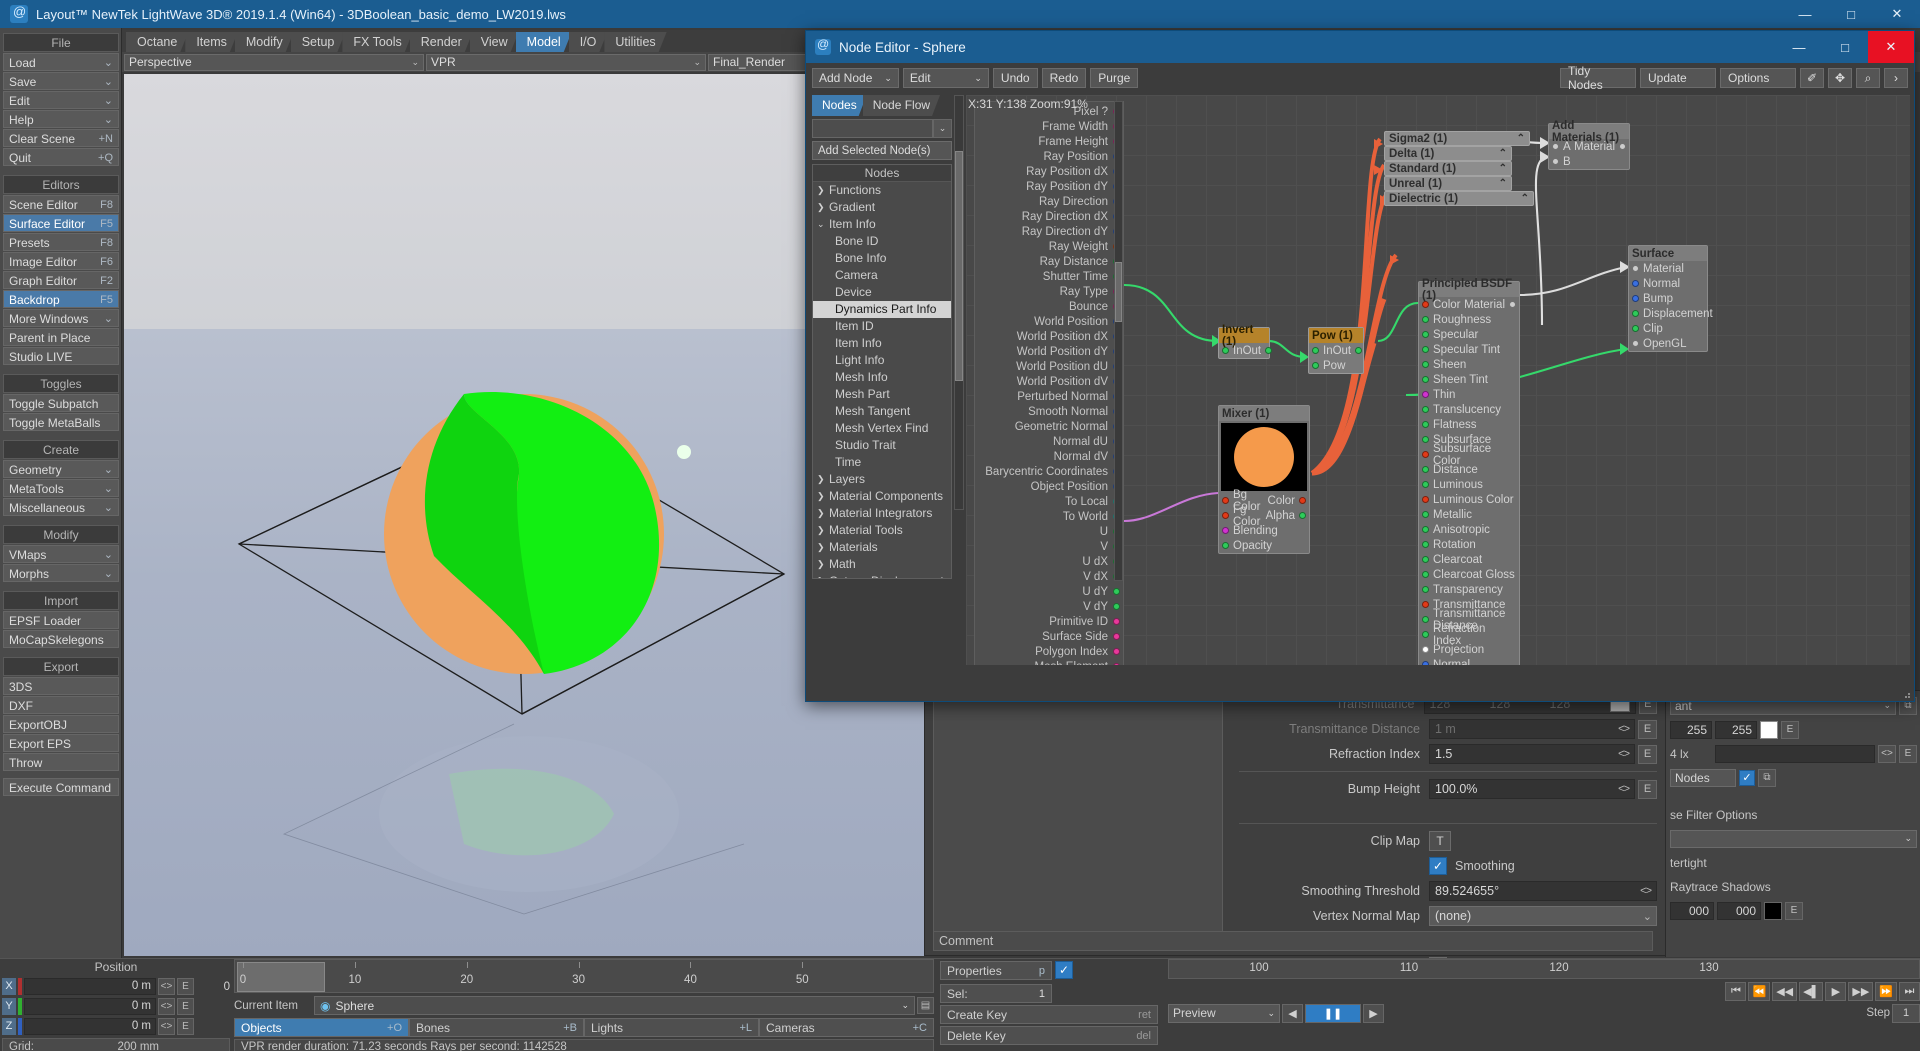  I want to click on input-port-object-position: Object Position, so click(1049, 486).